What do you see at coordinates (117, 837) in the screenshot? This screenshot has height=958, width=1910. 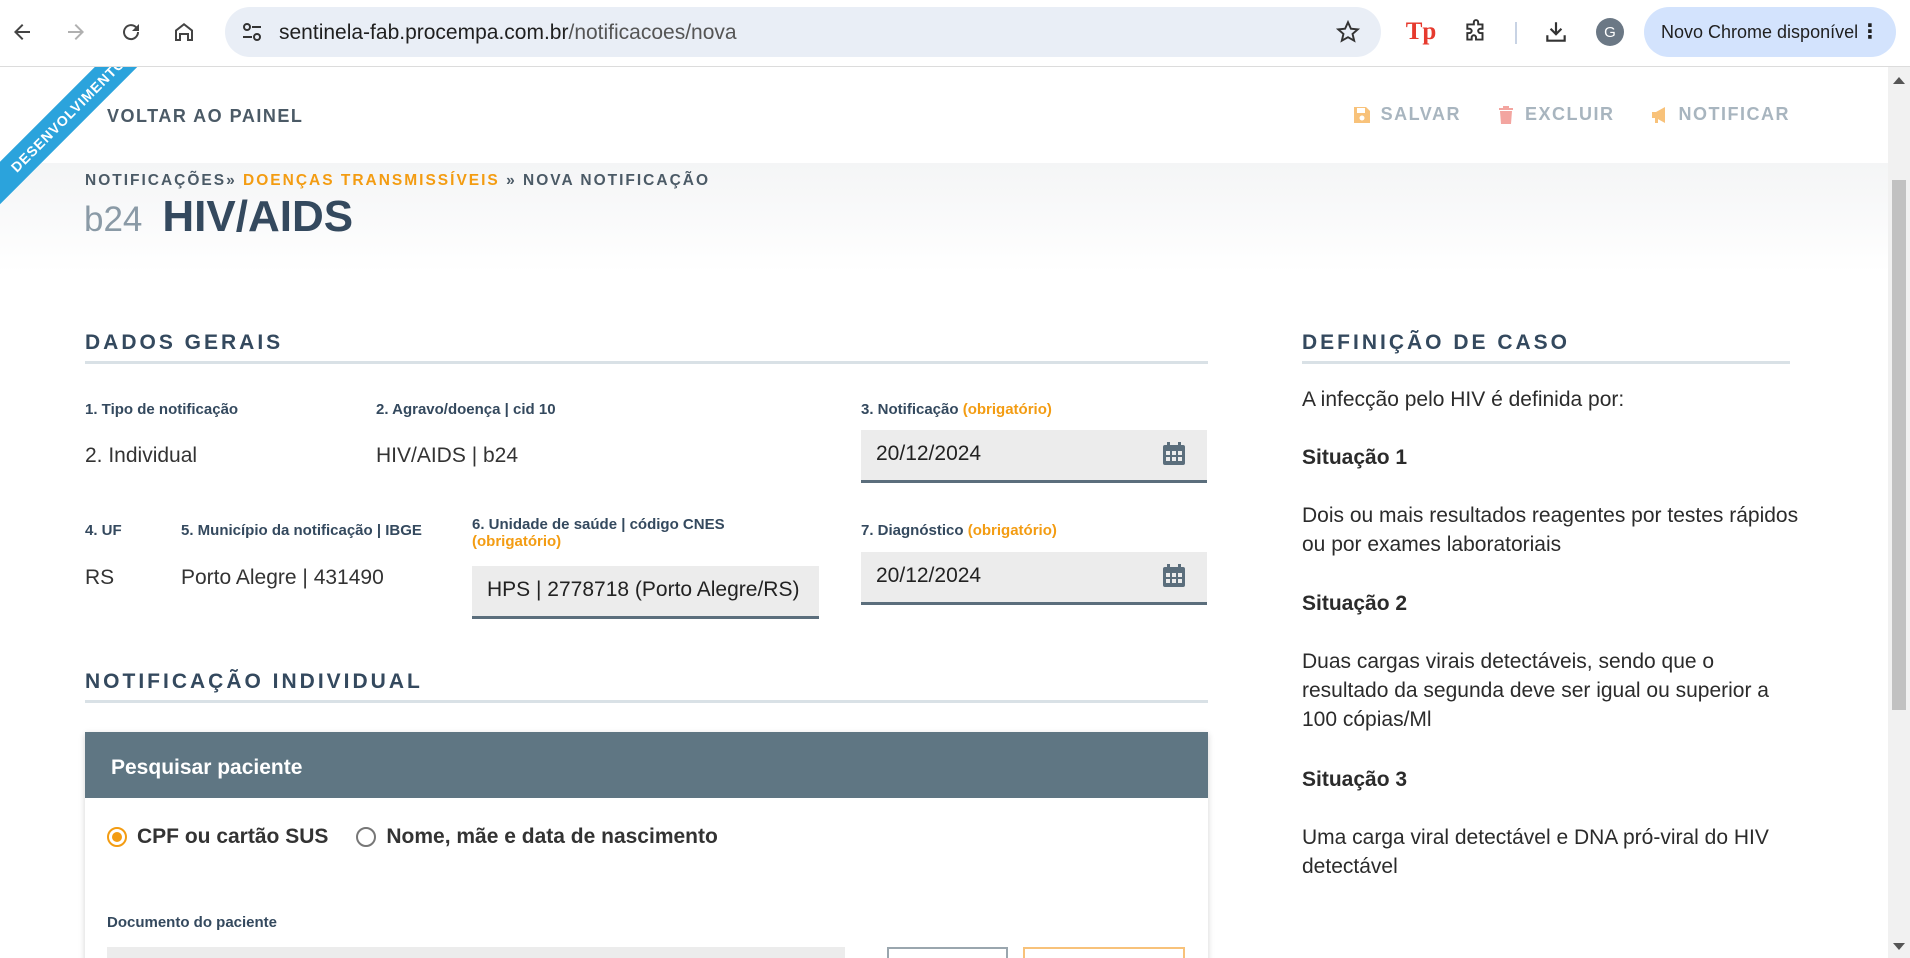 I see `radio-cpf` at bounding box center [117, 837].